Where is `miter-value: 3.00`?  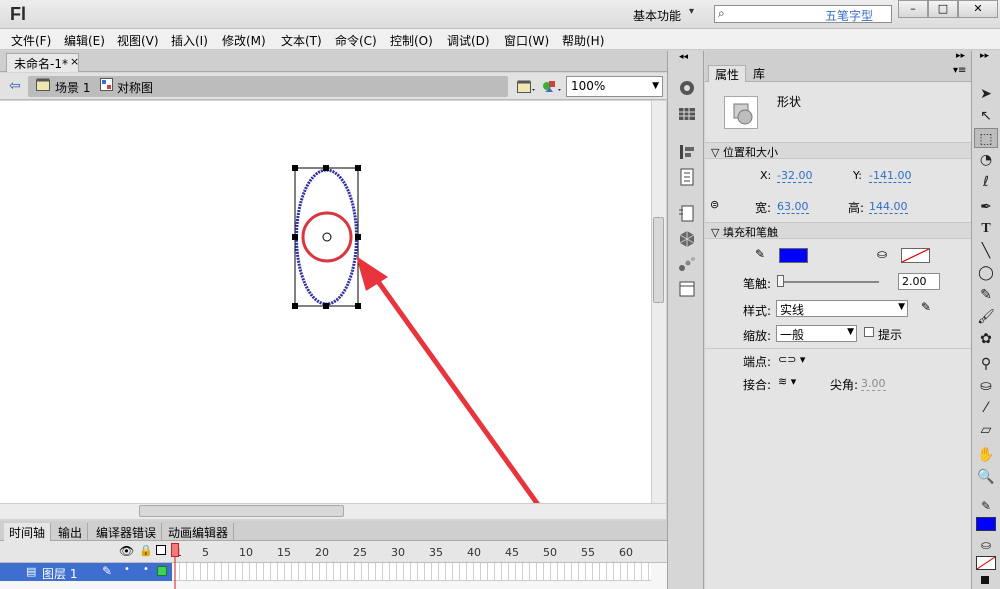 miter-value: 3.00 is located at coordinates (873, 384).